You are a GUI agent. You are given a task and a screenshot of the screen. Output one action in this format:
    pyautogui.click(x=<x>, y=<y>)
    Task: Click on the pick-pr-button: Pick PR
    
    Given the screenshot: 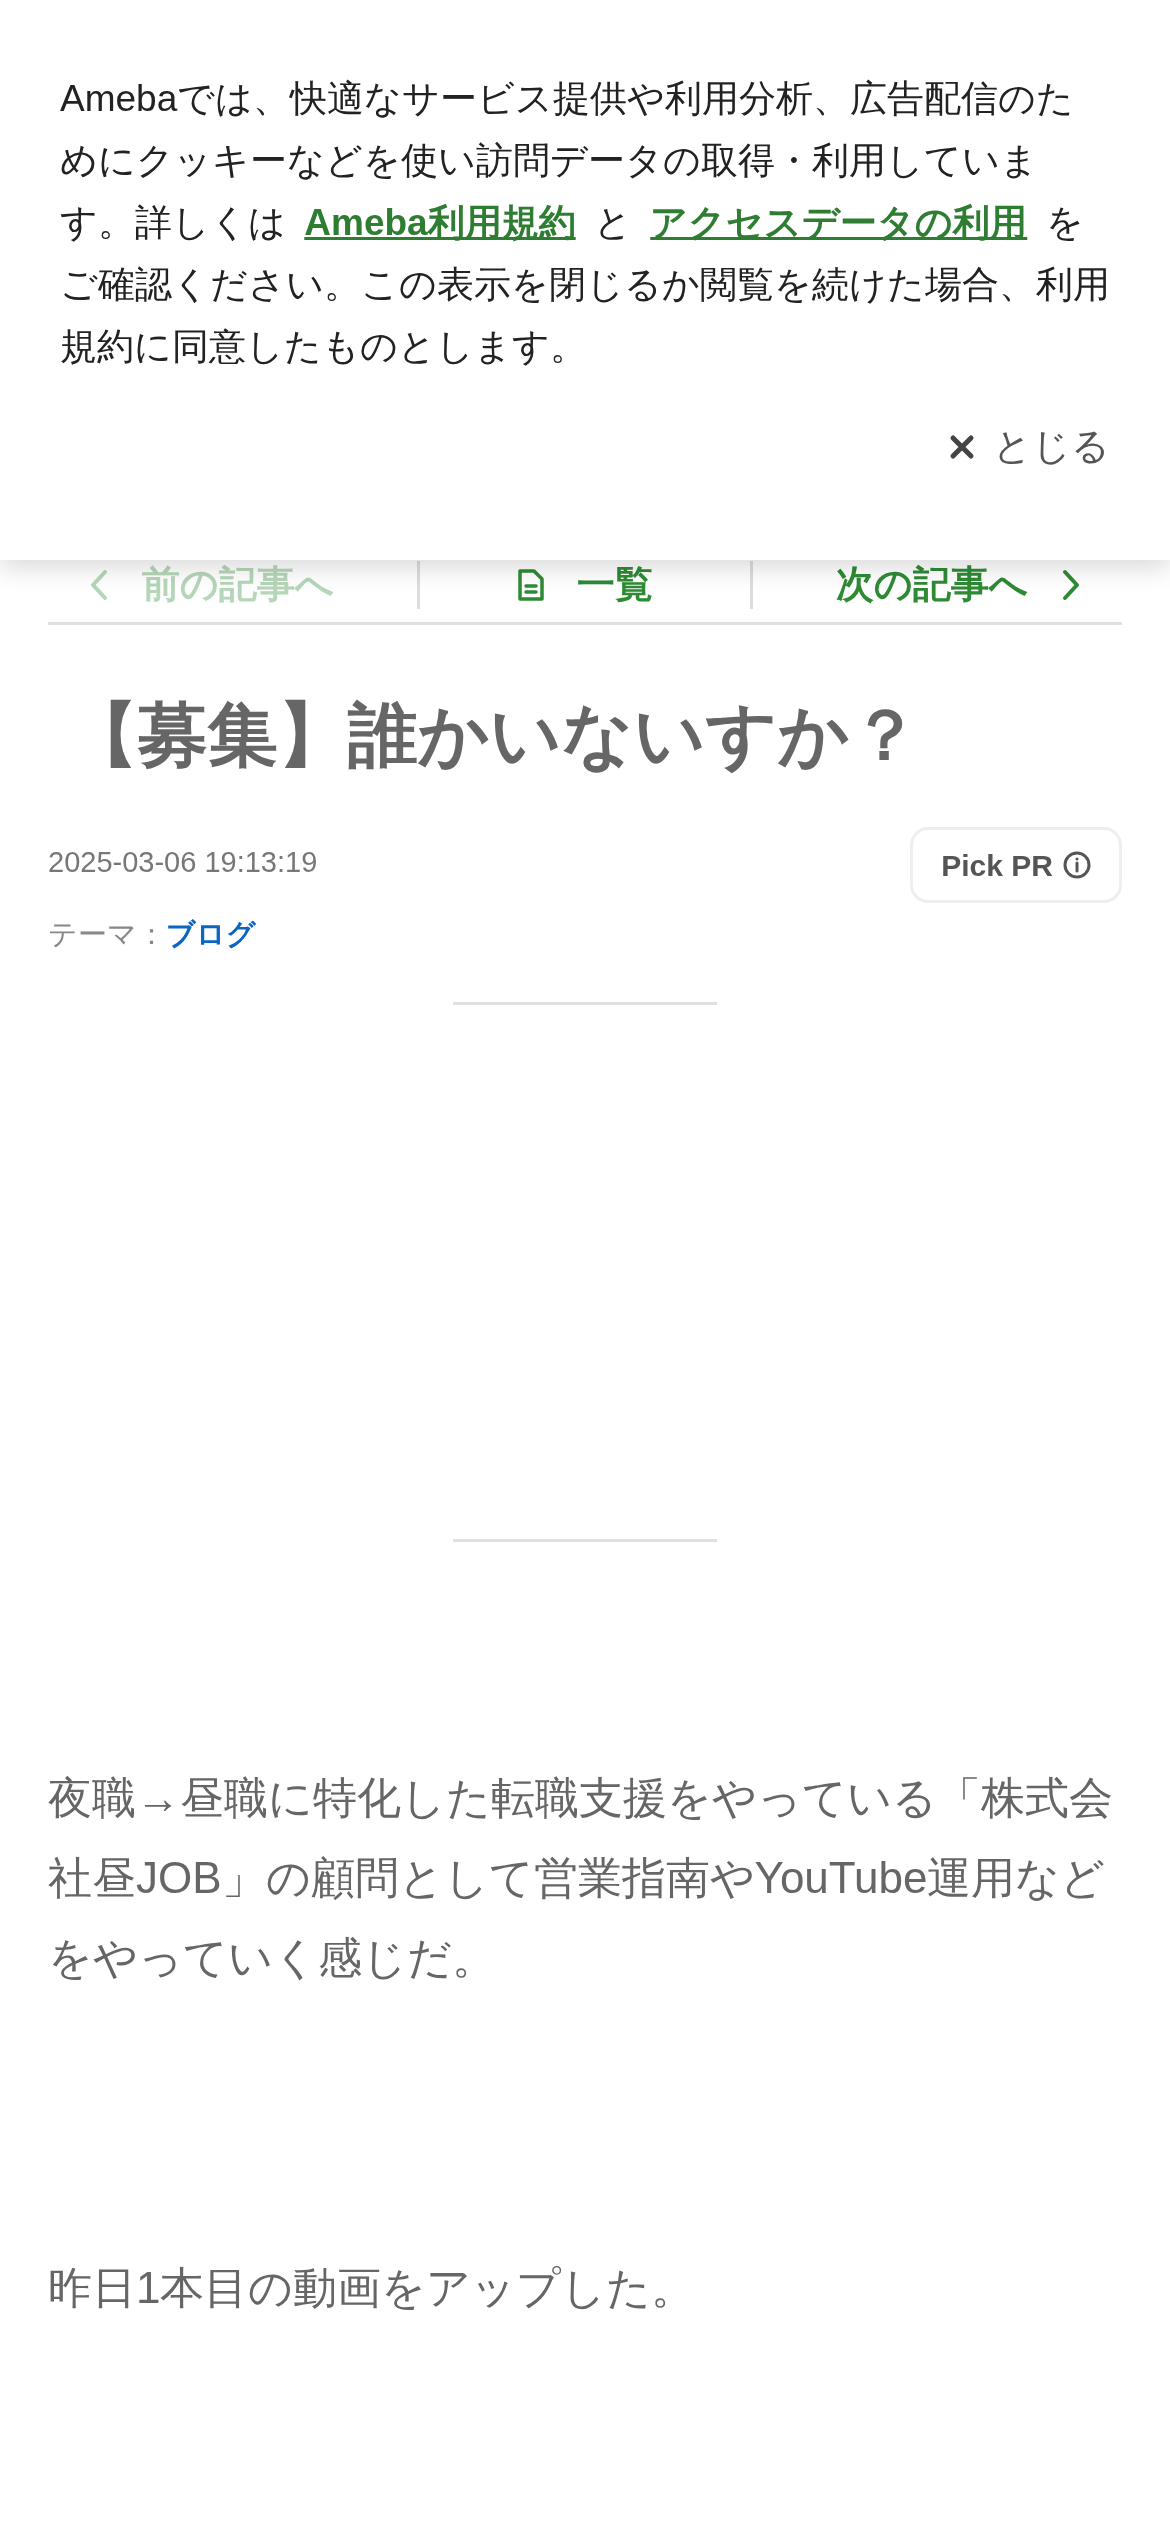 What is the action you would take?
    pyautogui.click(x=1016, y=865)
    